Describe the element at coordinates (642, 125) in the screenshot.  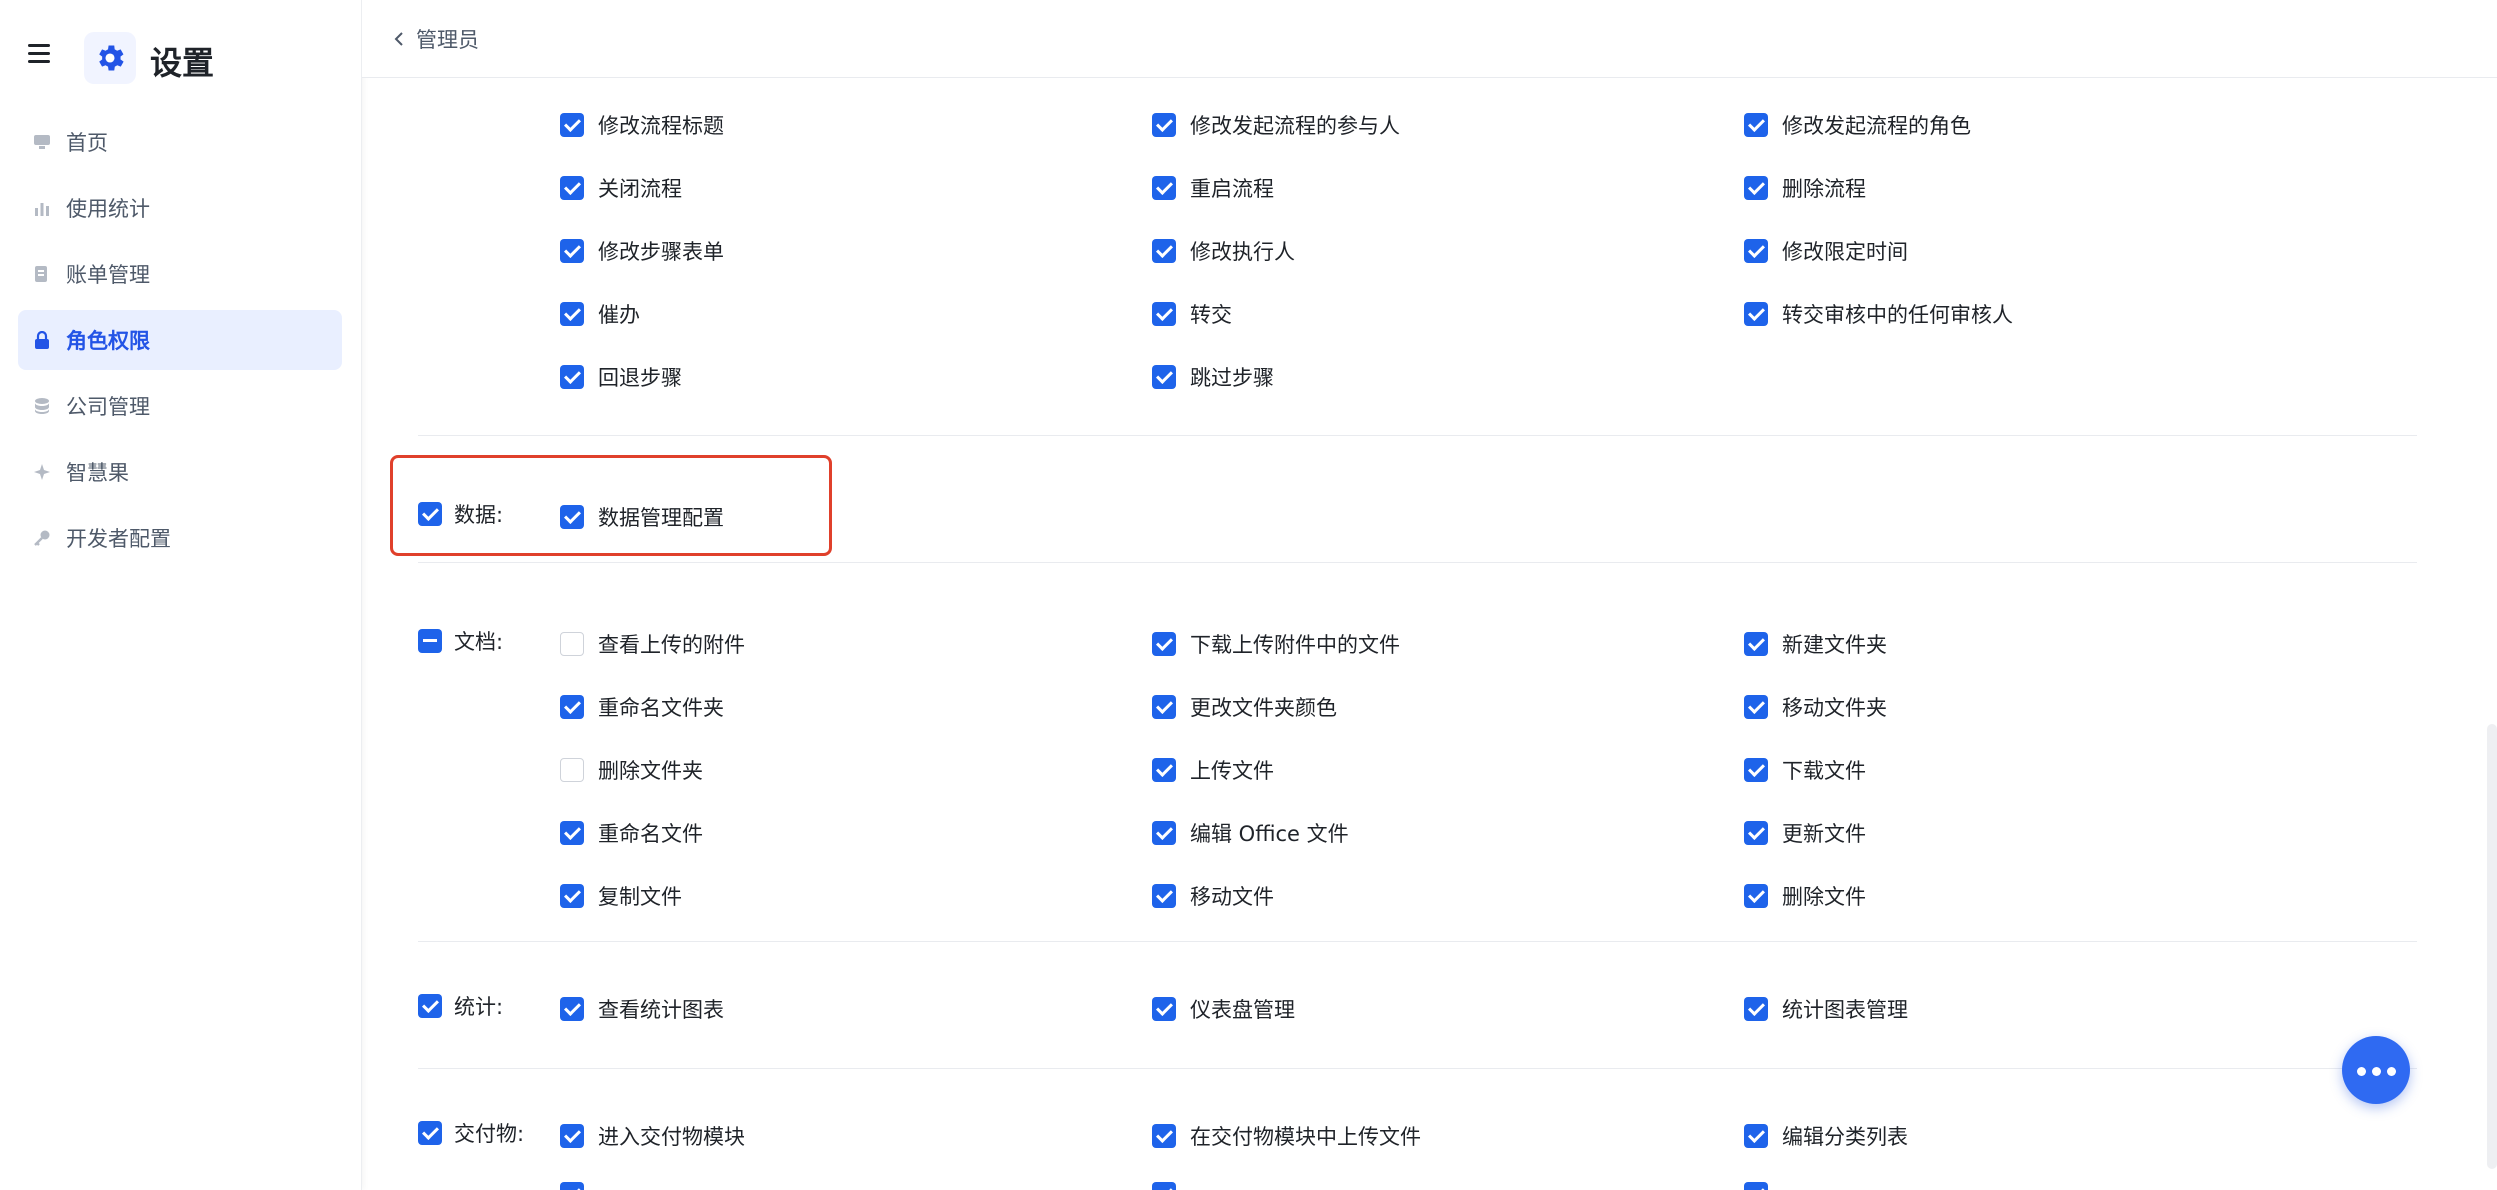
I see `permission-item: 修改流程标题` at that location.